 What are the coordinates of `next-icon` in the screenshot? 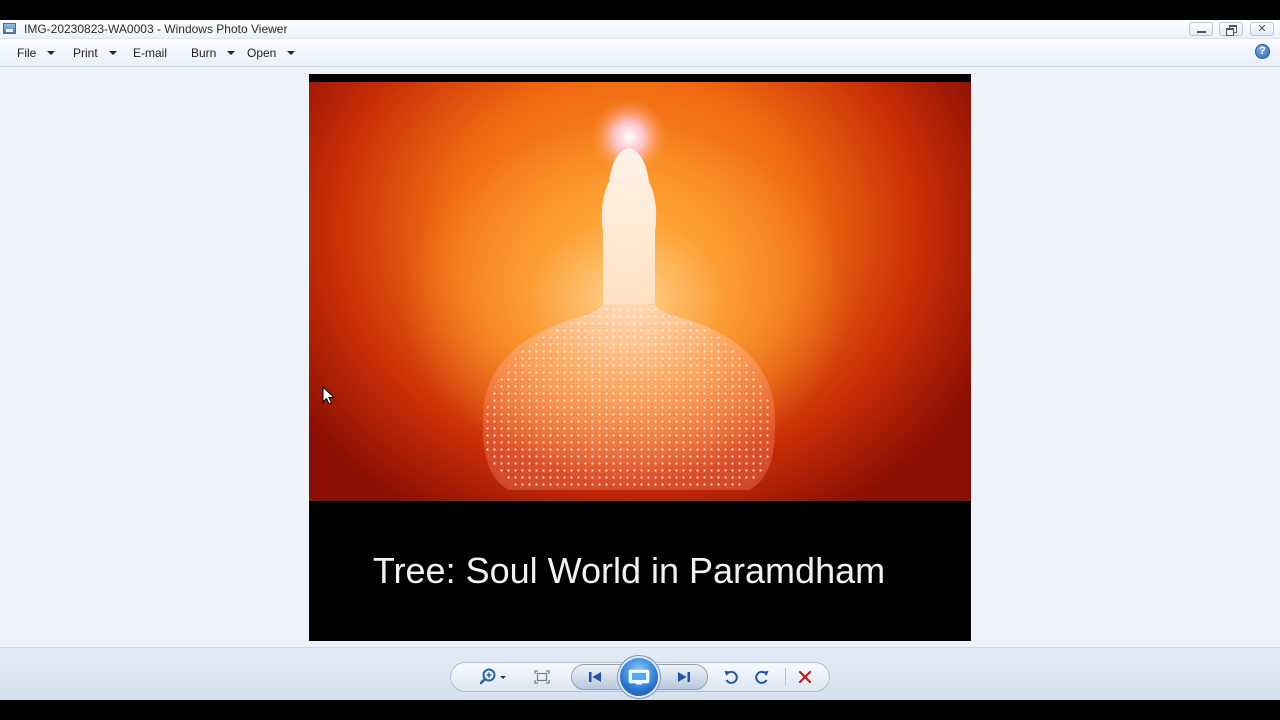 It's located at (684, 677).